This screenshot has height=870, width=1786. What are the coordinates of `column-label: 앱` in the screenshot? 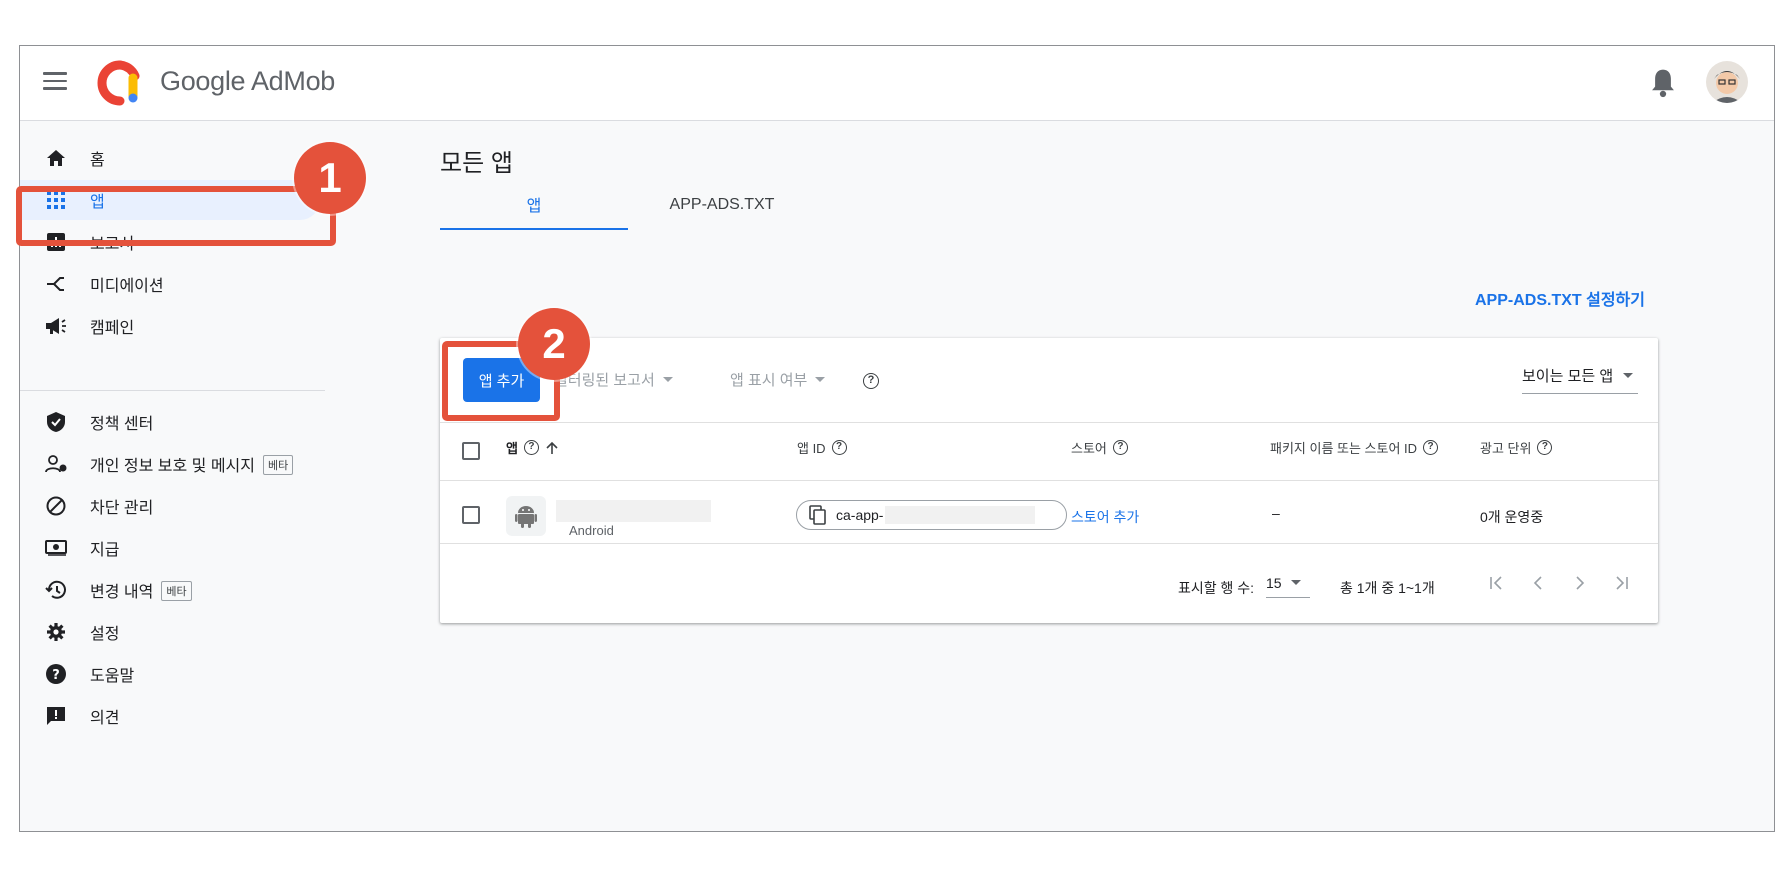 It's located at (512, 448).